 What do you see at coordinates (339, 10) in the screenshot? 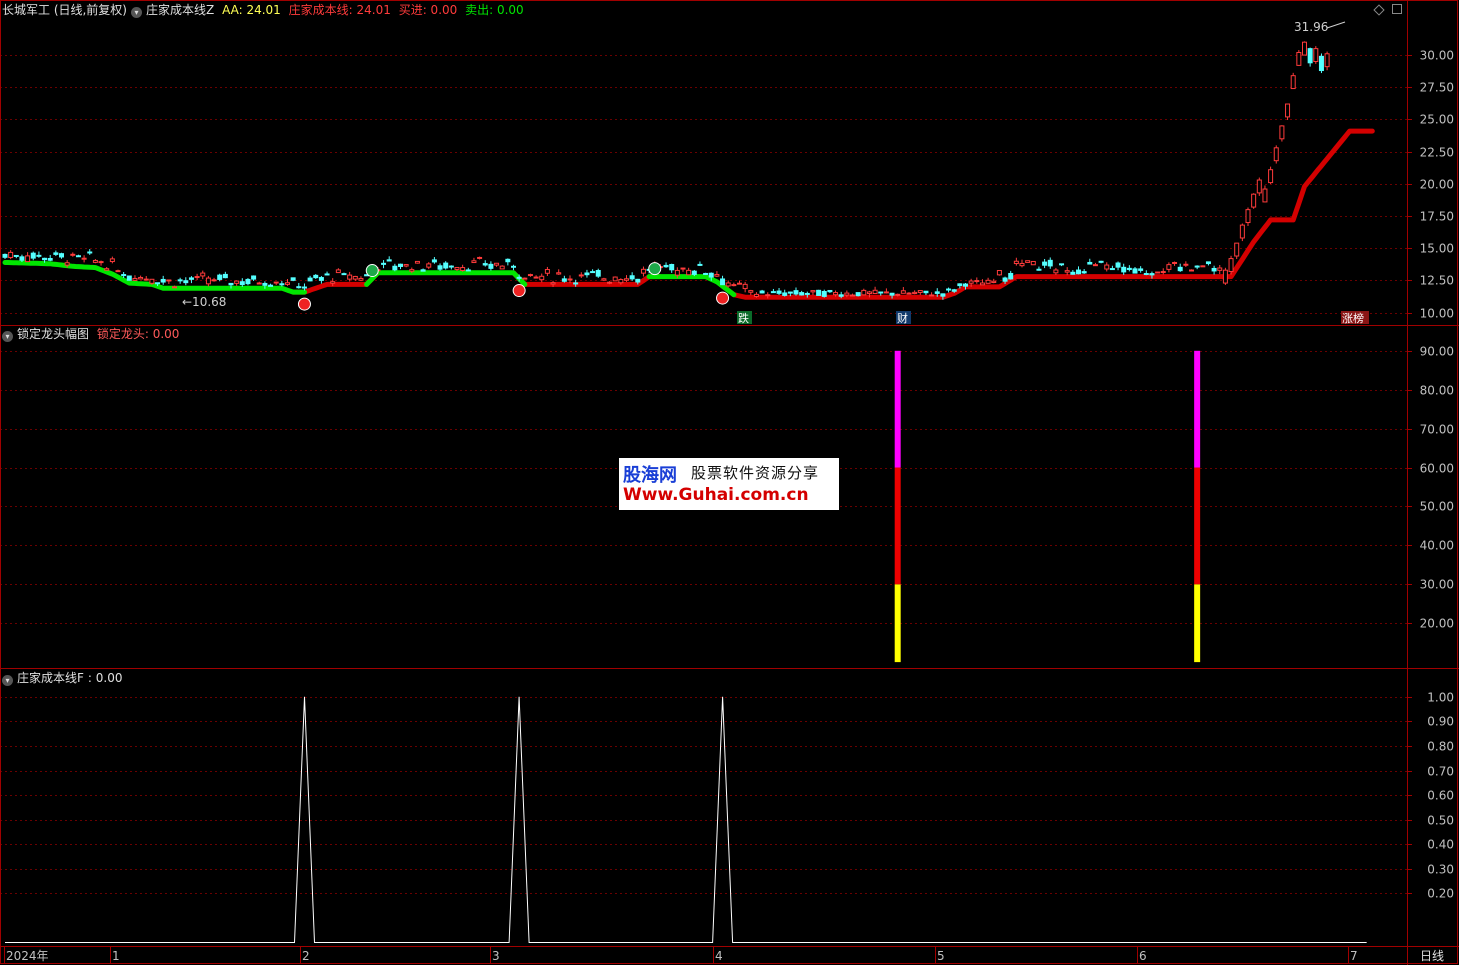
I see `cost-value: 庄家成本线: 24.01` at bounding box center [339, 10].